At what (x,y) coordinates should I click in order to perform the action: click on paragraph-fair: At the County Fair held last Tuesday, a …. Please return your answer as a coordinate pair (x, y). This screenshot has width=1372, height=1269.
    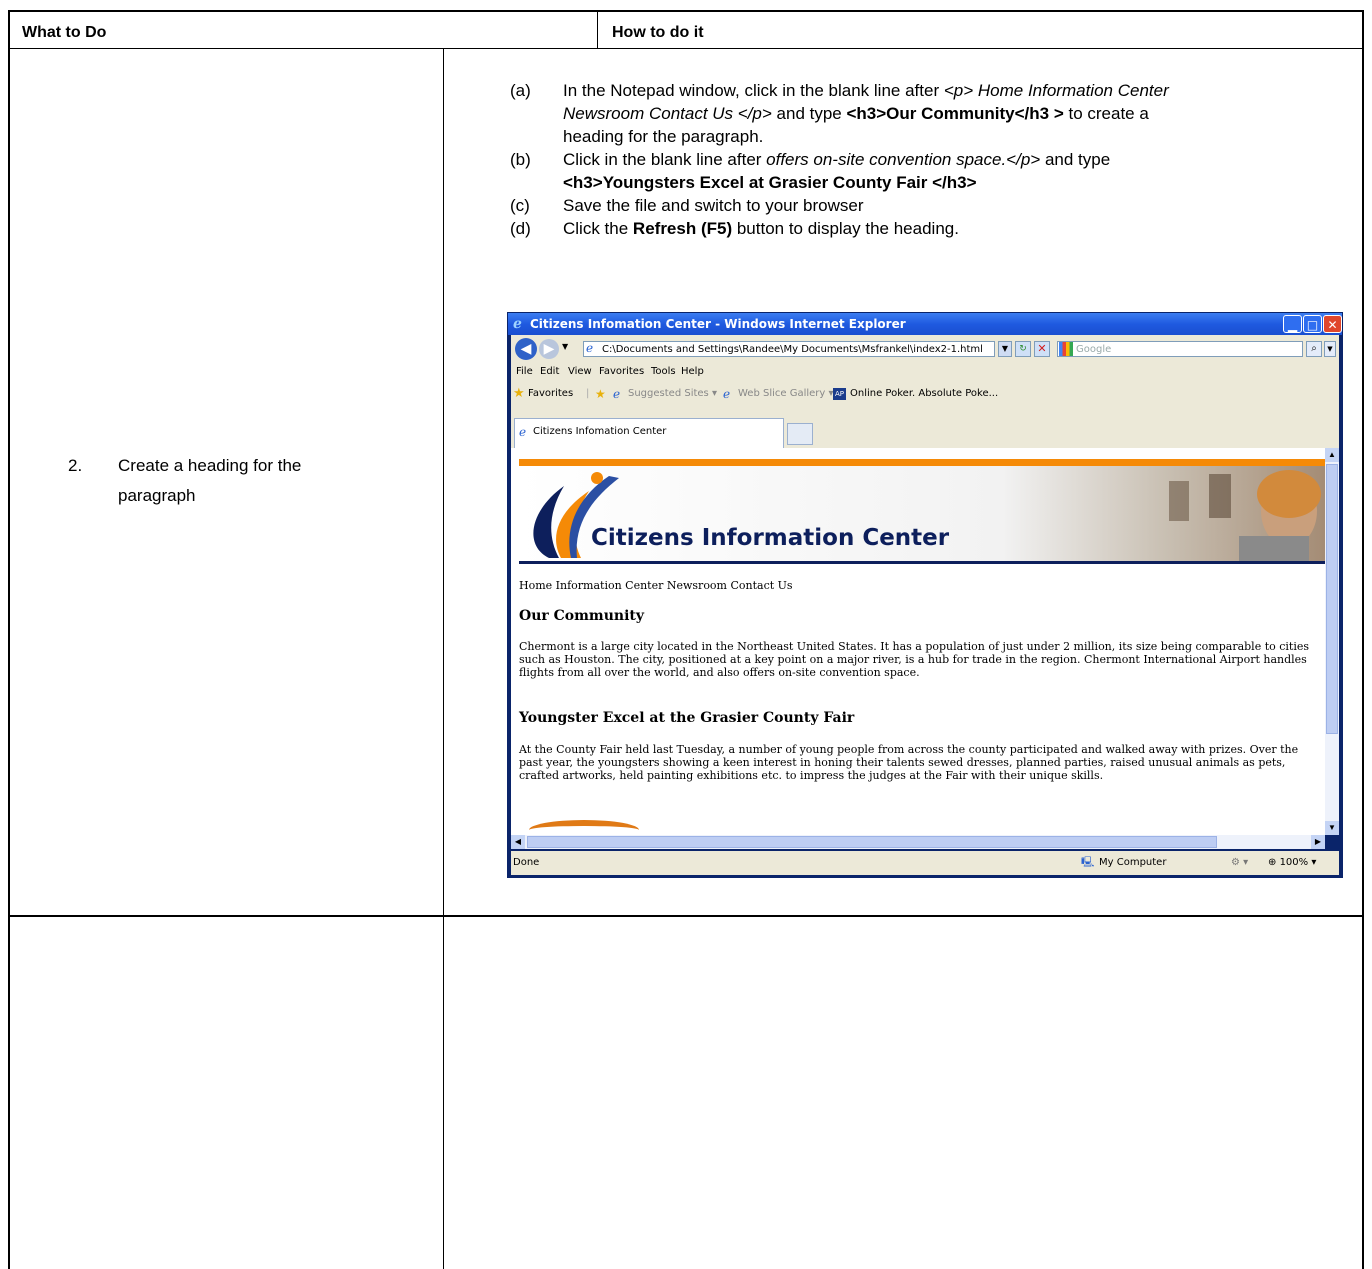
    Looking at the image, I should click on (909, 762).